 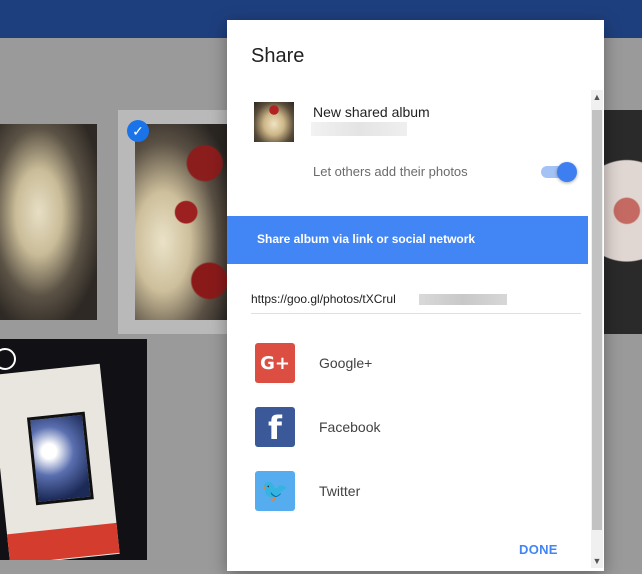 I want to click on selected-check-icon: ✓, so click(x=138, y=131).